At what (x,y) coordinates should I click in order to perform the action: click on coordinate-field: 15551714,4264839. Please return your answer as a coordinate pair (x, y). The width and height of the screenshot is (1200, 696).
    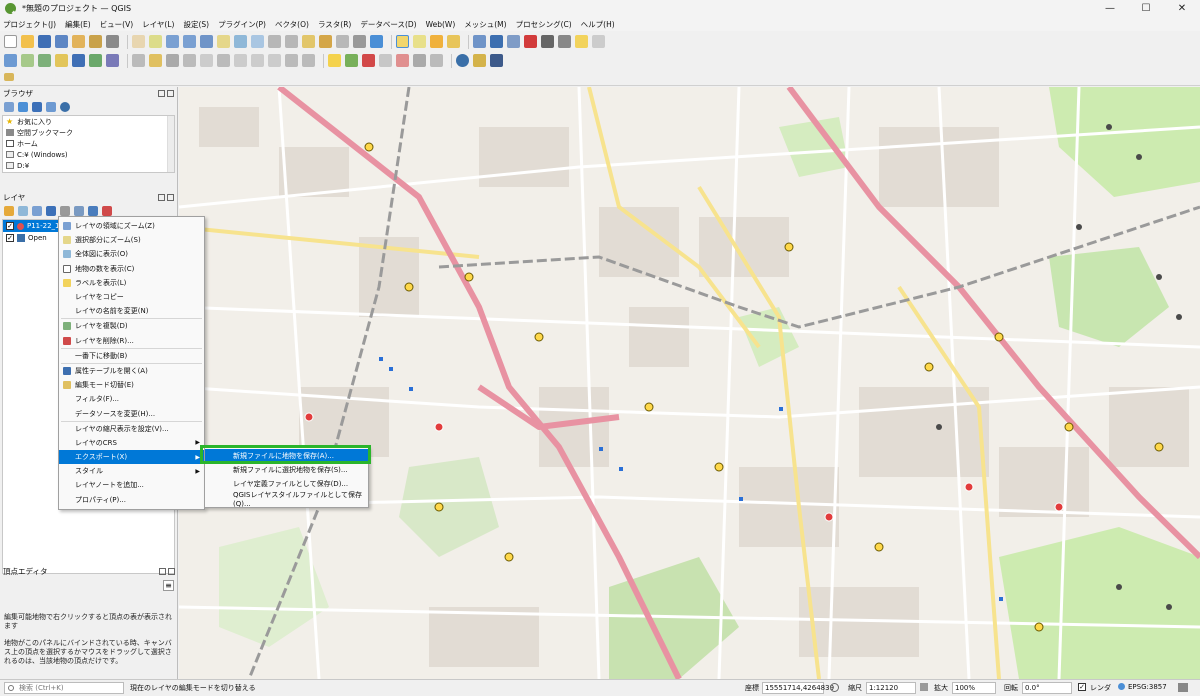
    Looking at the image, I should click on (798, 688).